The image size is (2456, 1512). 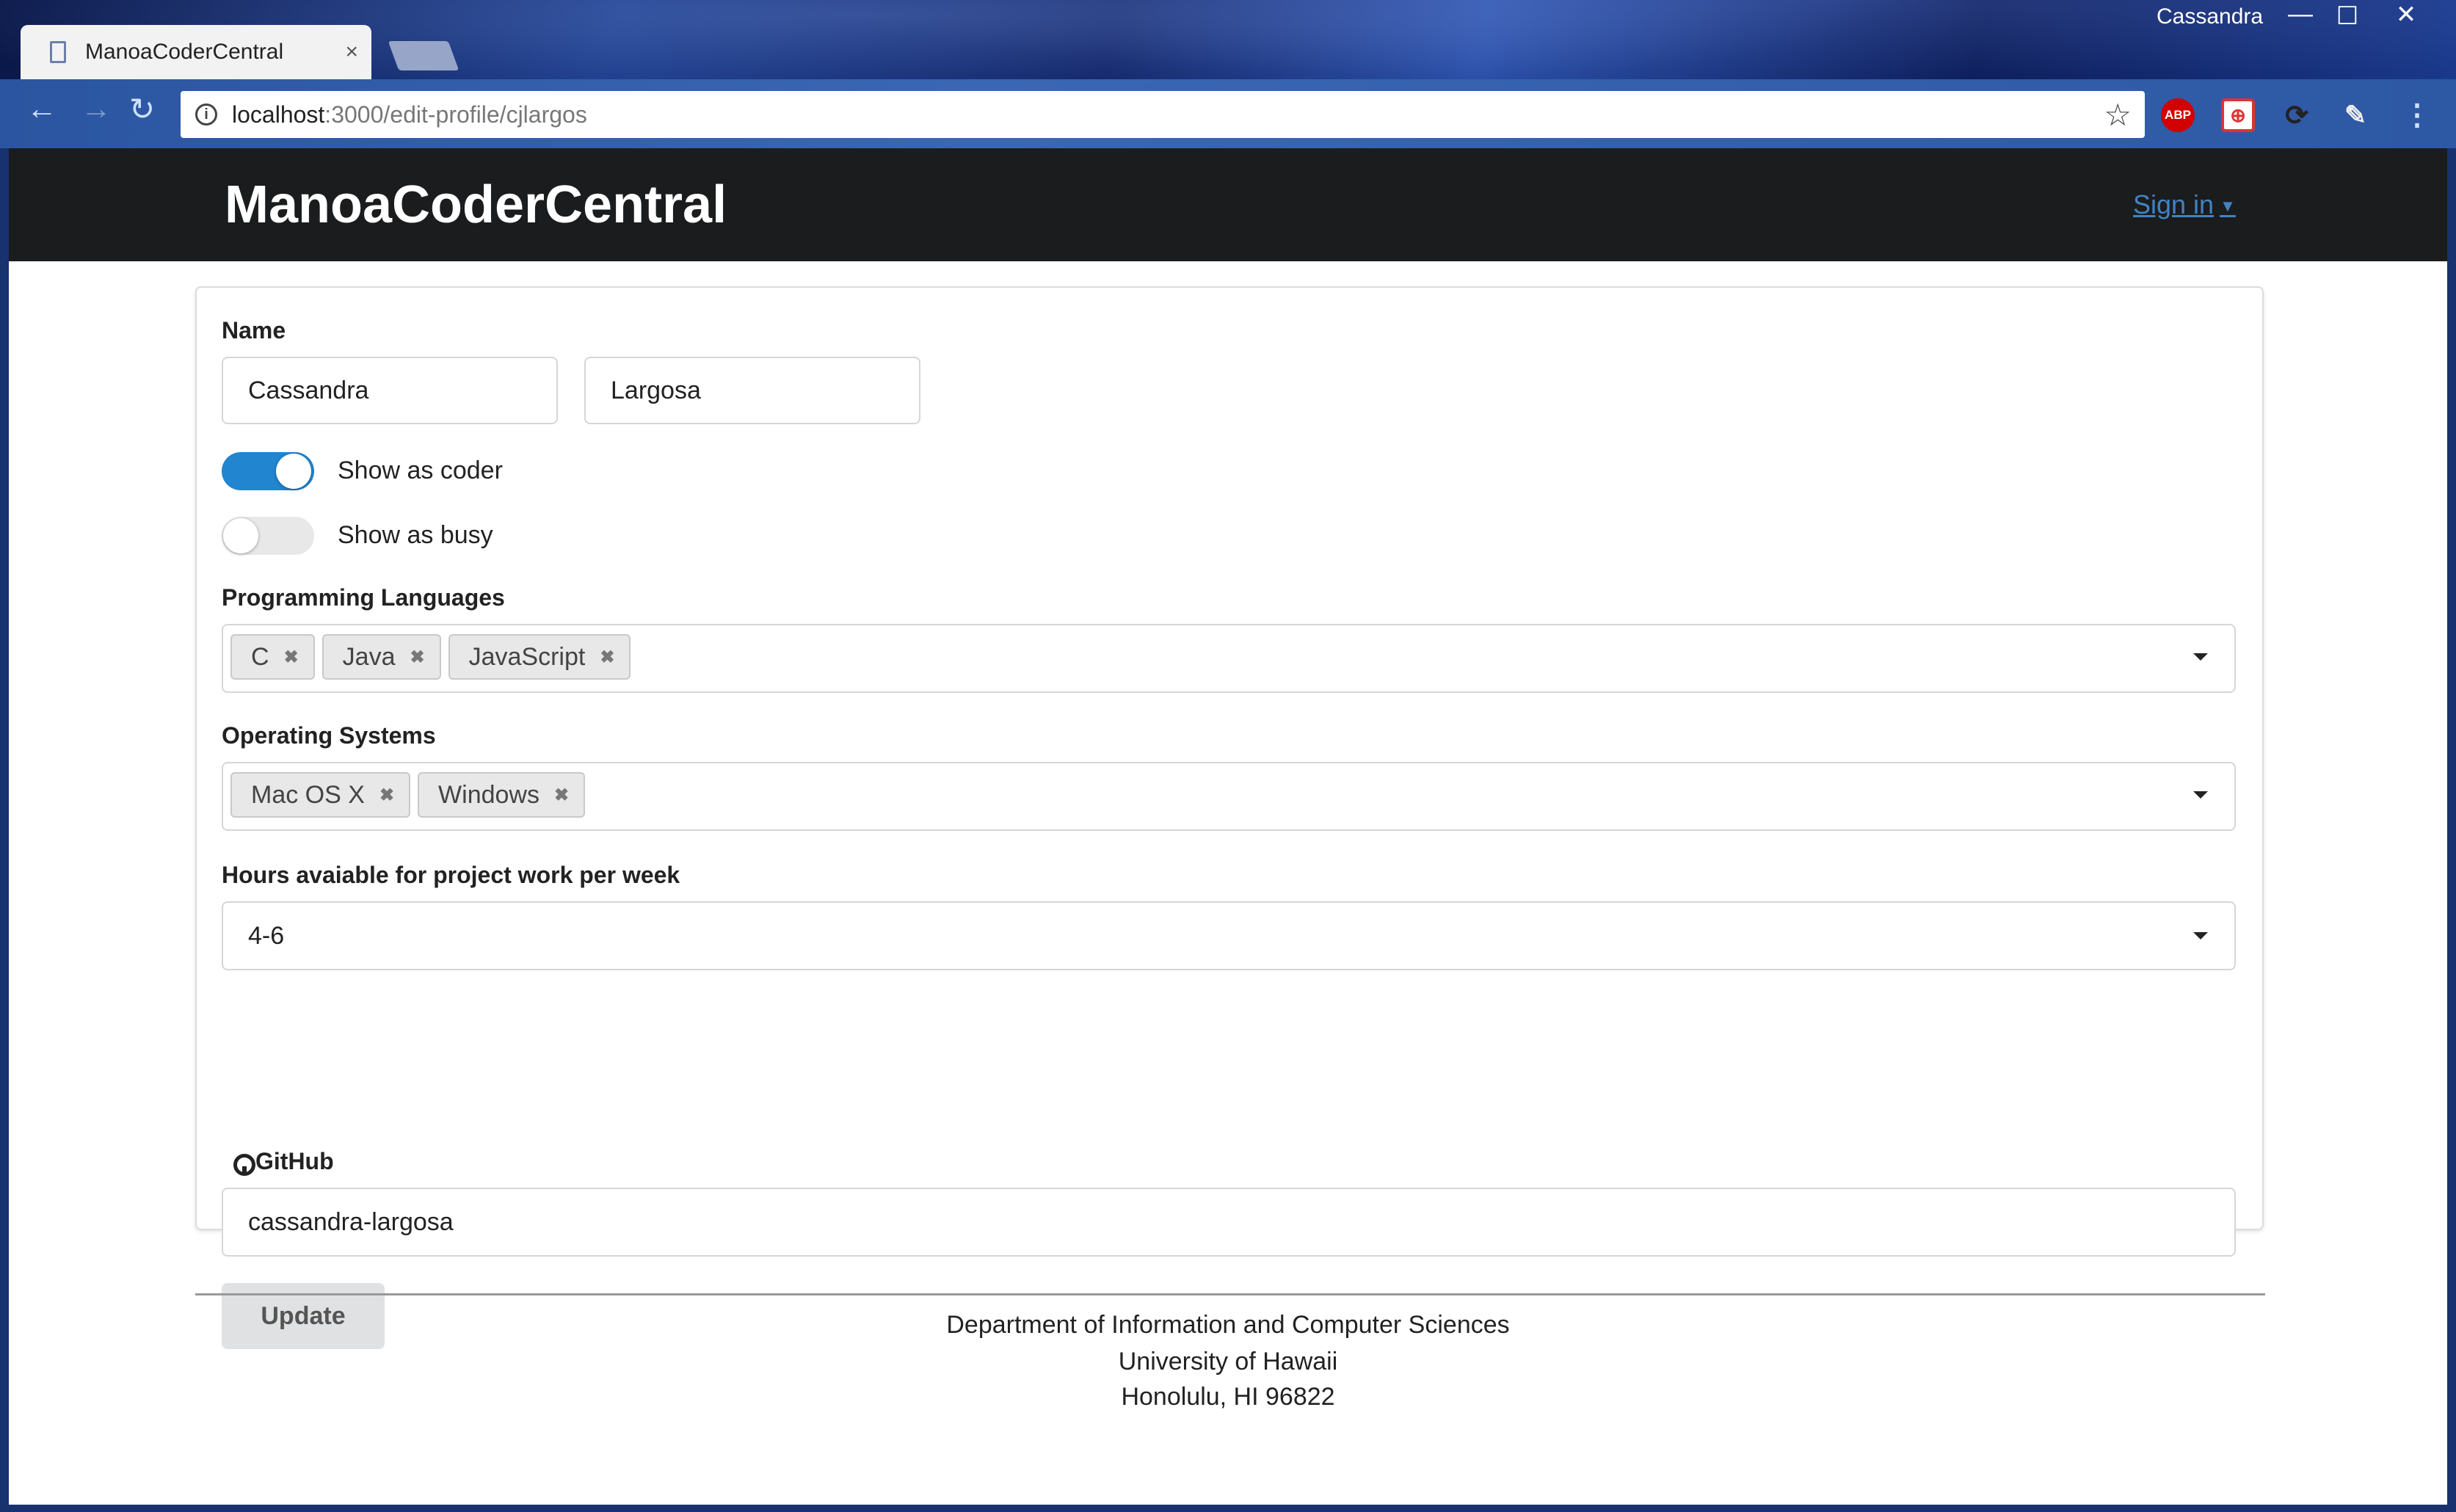 I want to click on sign-in-label: Sign in, so click(x=2174, y=204).